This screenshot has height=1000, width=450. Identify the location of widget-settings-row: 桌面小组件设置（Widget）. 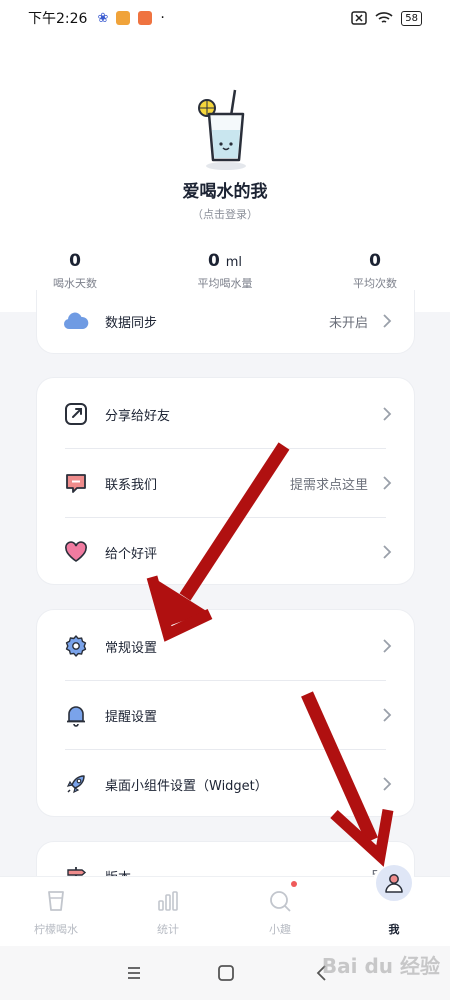
(226, 784).